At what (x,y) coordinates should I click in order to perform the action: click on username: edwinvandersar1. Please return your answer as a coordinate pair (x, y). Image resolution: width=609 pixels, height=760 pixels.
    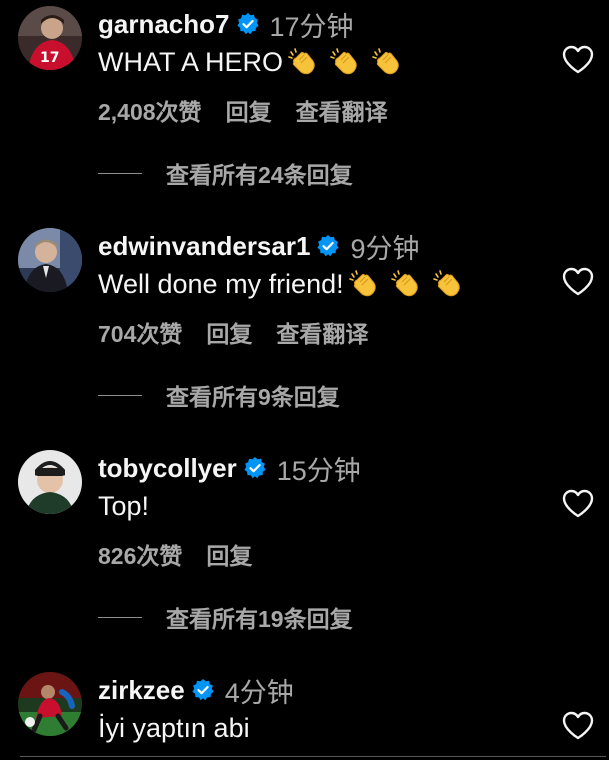
    Looking at the image, I should click on (204, 246).